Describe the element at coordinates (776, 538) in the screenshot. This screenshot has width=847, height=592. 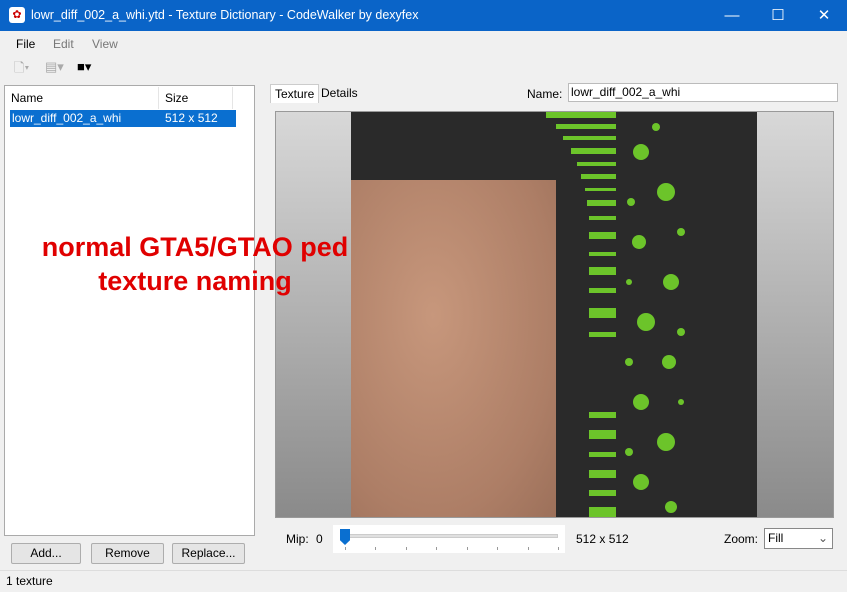
I see `zoom-value: Fill` at that location.